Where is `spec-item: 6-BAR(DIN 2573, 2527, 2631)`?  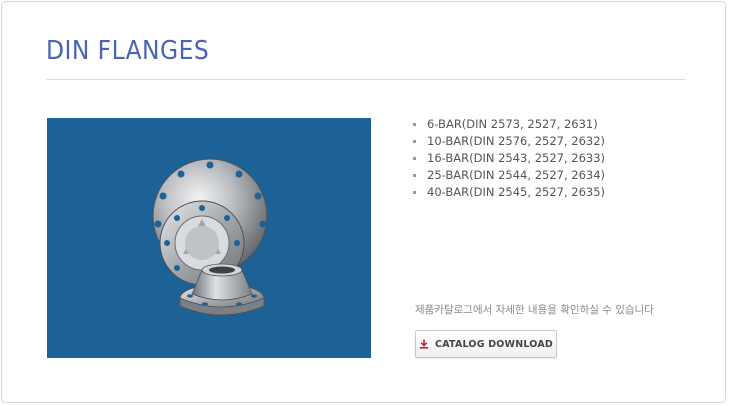
spec-item: 6-BAR(DIN 2573, 2527, 2631) is located at coordinates (509, 124).